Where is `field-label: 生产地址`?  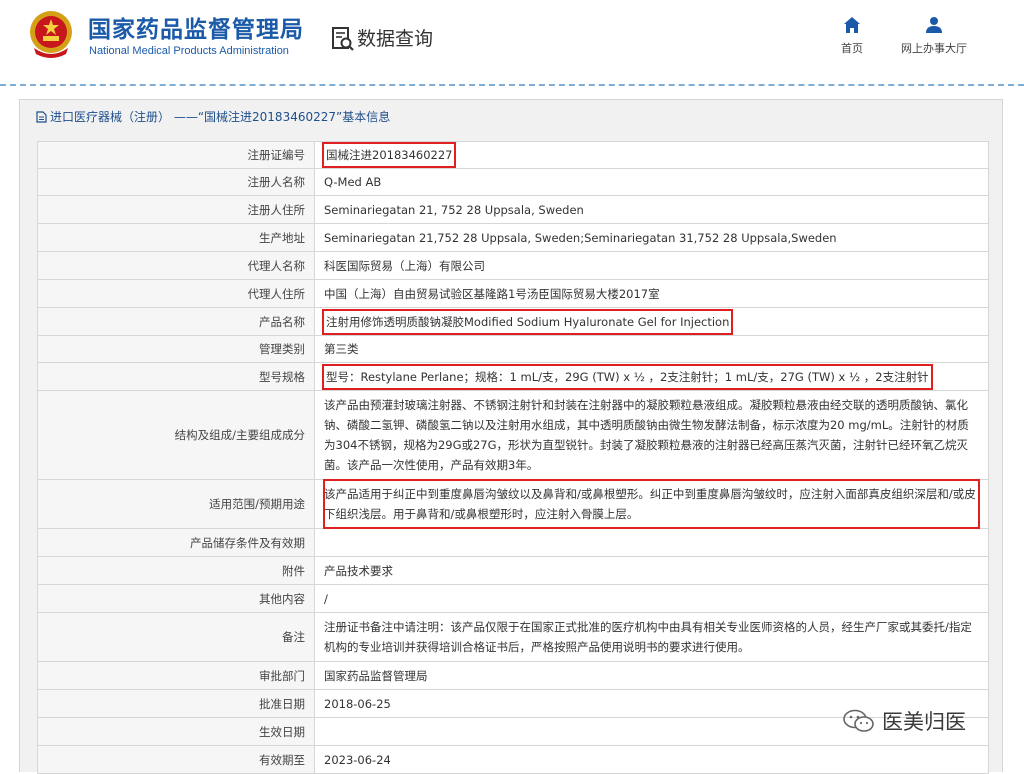 field-label: 生产地址 is located at coordinates (176, 237).